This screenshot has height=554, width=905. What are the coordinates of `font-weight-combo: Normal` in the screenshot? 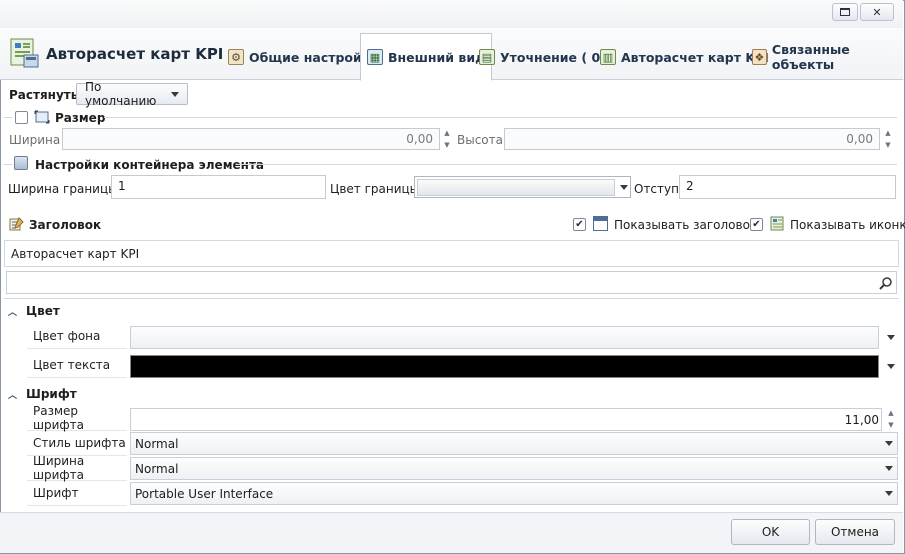 It's located at (514, 468).